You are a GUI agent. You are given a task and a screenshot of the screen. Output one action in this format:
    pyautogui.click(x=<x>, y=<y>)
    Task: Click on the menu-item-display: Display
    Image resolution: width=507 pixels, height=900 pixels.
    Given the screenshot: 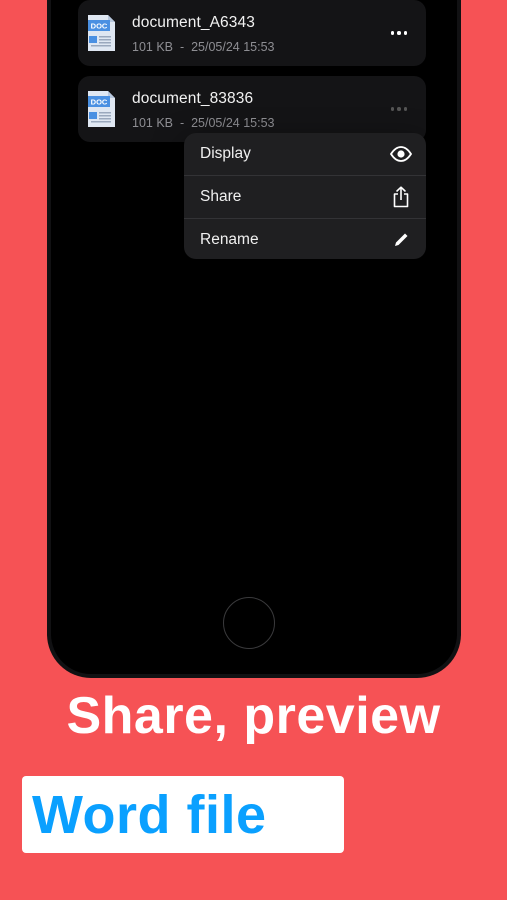 What is the action you would take?
    pyautogui.click(x=305, y=154)
    